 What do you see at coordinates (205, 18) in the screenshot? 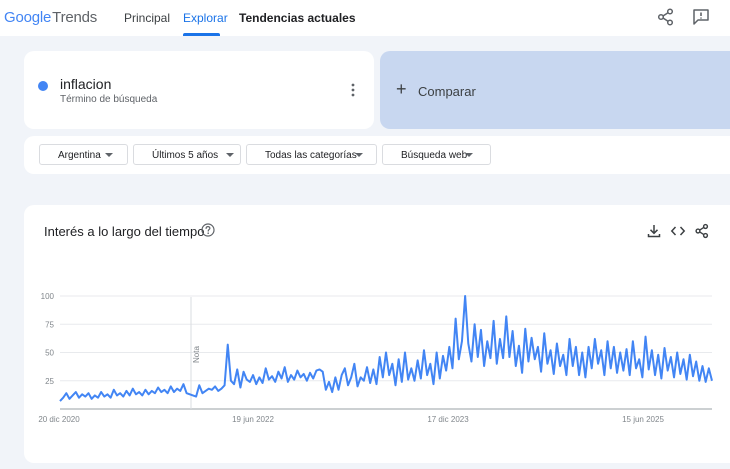
I see `tab-explorar: Explorar` at bounding box center [205, 18].